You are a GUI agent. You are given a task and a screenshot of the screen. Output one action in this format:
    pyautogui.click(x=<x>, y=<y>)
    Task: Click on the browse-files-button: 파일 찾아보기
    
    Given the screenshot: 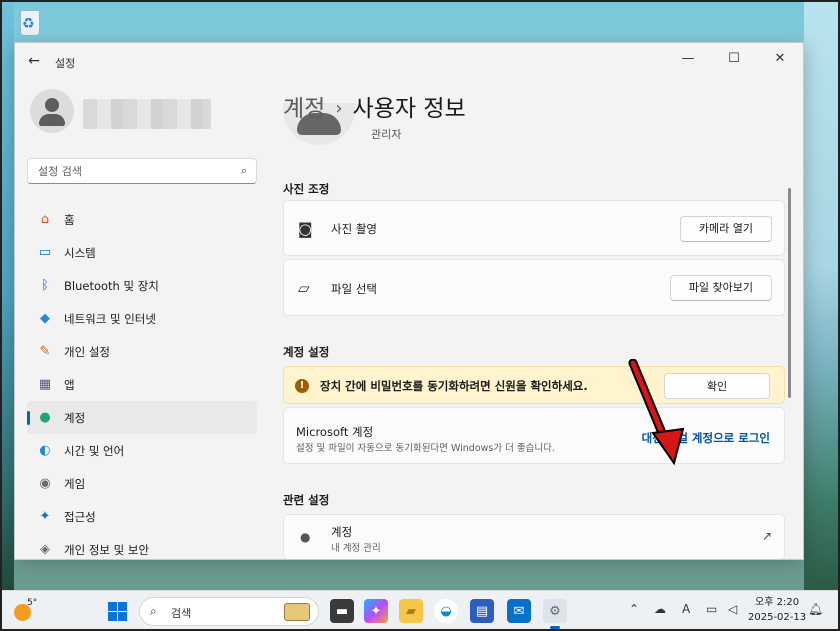 What is the action you would take?
    pyautogui.click(x=720, y=288)
    